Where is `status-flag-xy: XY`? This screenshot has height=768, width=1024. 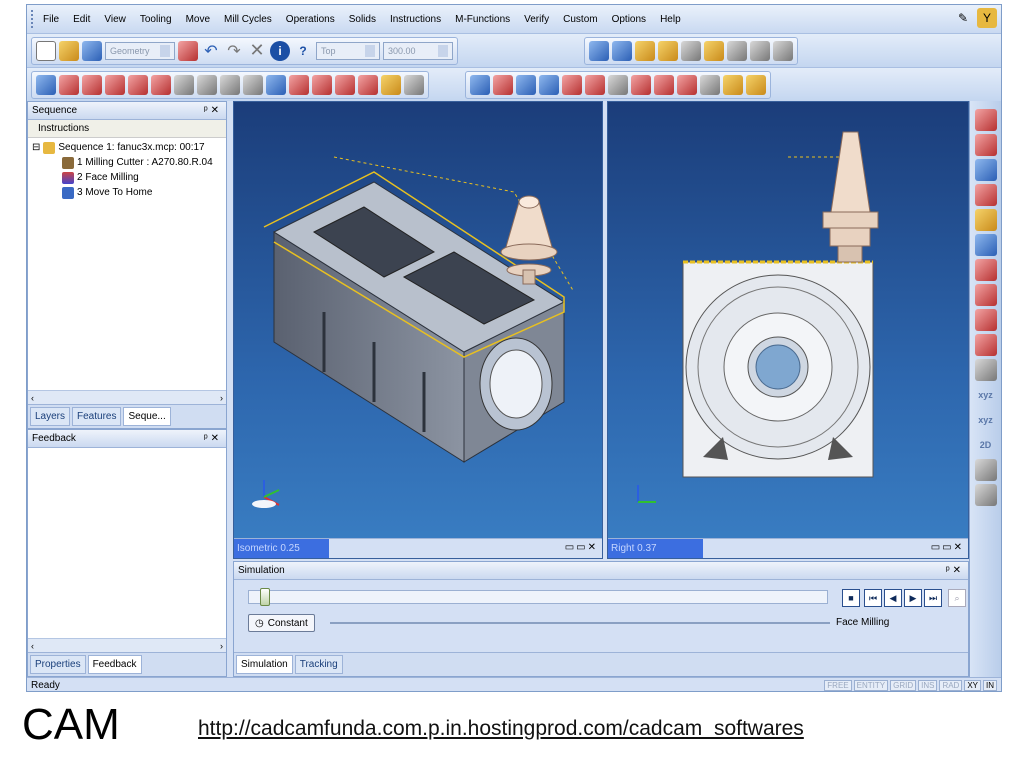 status-flag-xy: XY is located at coordinates (972, 685).